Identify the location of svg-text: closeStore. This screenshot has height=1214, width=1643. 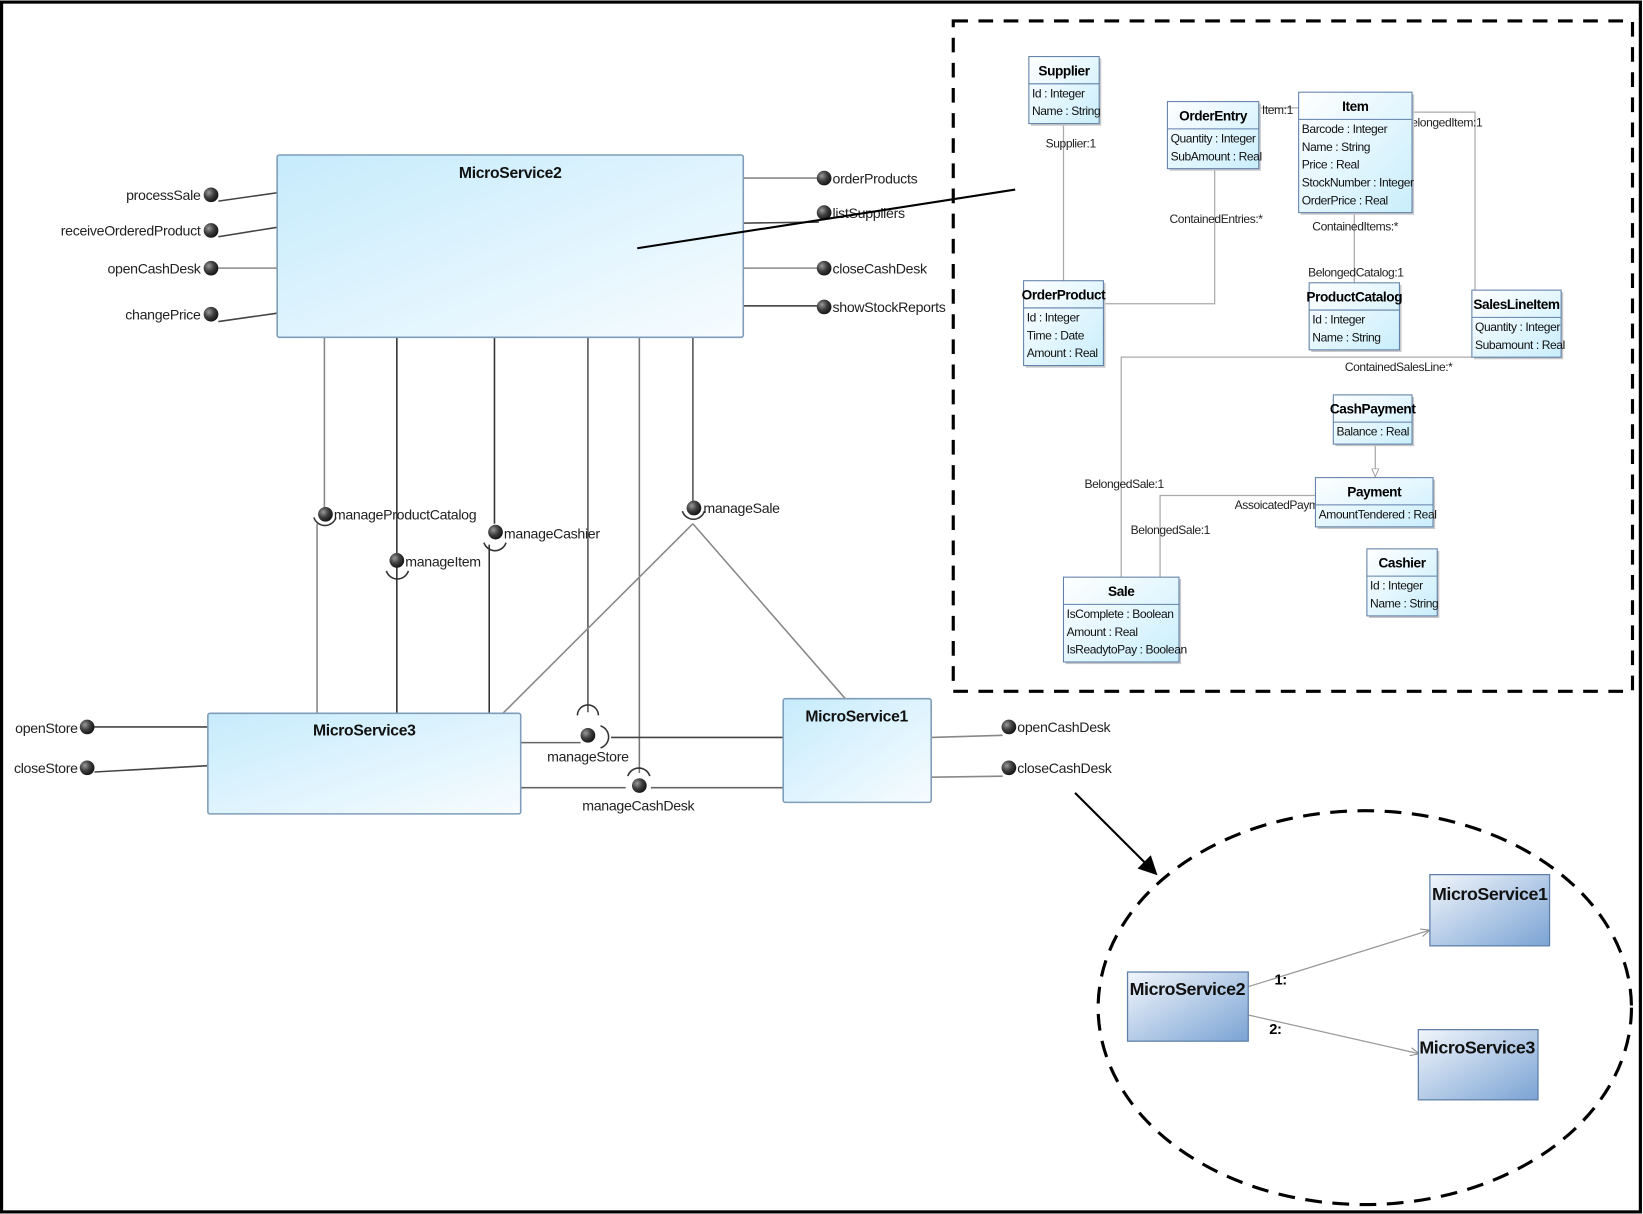
(46, 768).